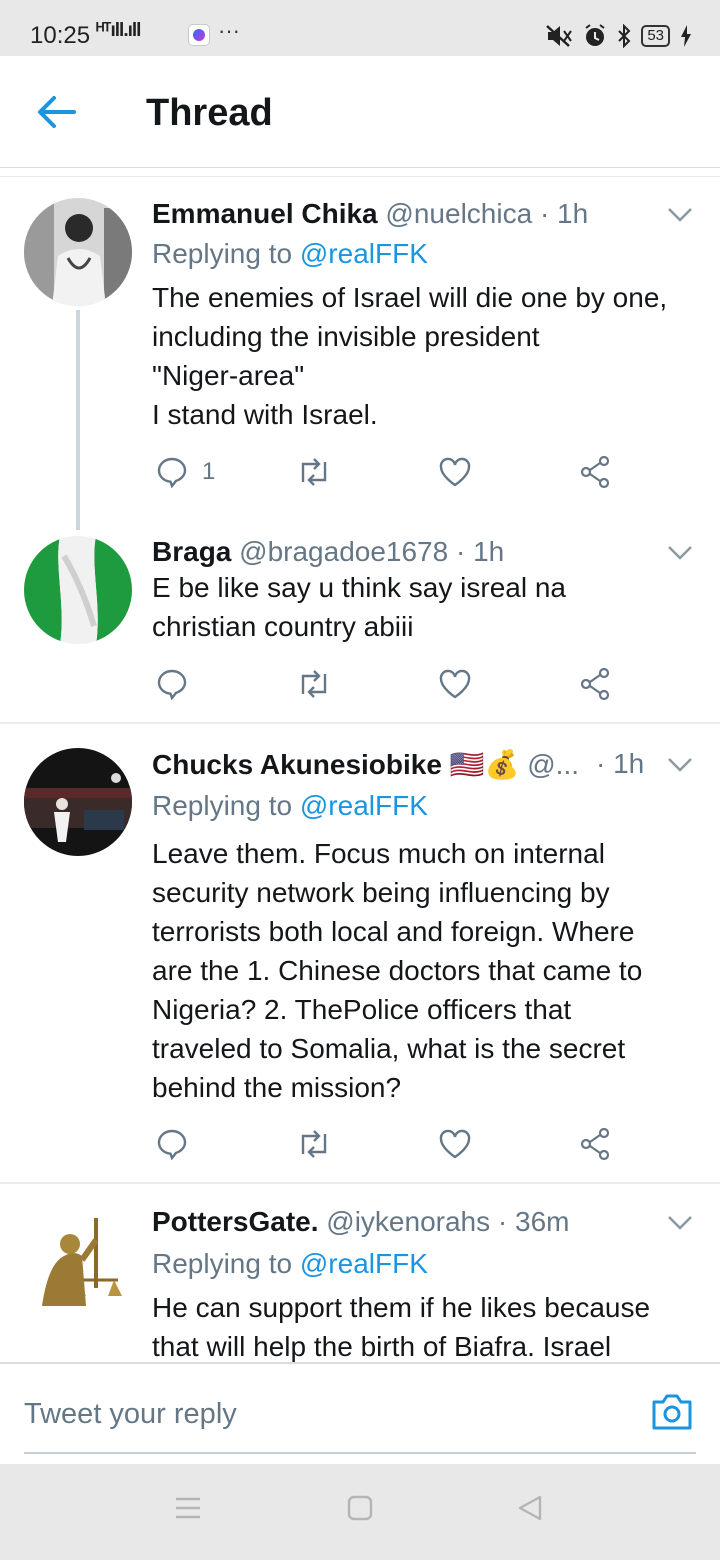 This screenshot has height=1560, width=720. What do you see at coordinates (360, 28) in the screenshot?
I see `status-bar: 10:25 ᴴᵀıll.ıll ··· 53` at bounding box center [360, 28].